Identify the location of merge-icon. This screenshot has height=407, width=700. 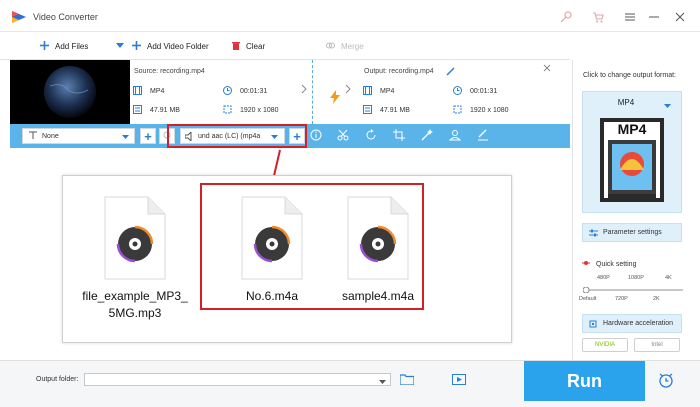
(330, 46).